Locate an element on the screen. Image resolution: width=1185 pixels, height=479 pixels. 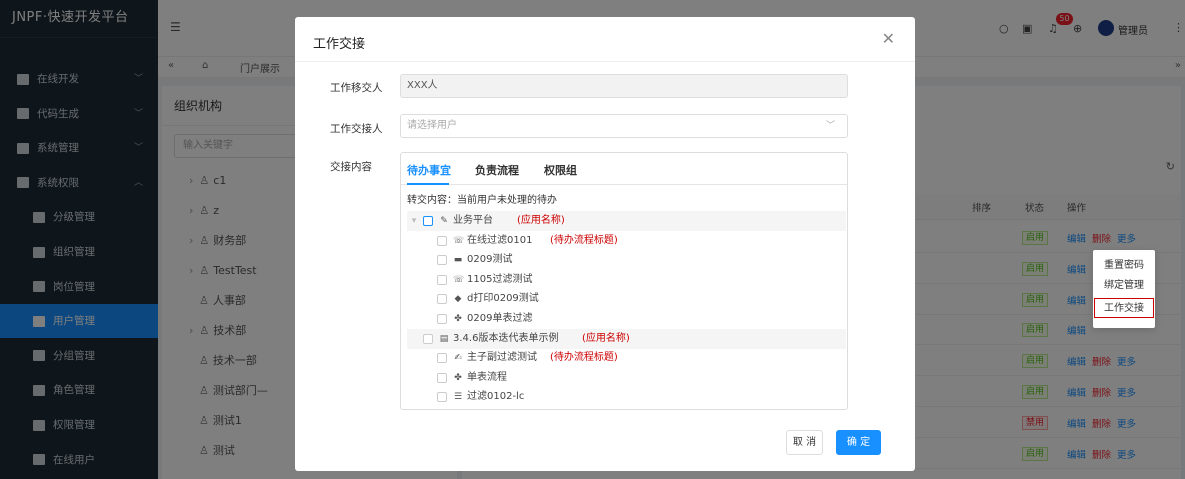
edit-icon: ✍ is located at coordinates (458, 358).